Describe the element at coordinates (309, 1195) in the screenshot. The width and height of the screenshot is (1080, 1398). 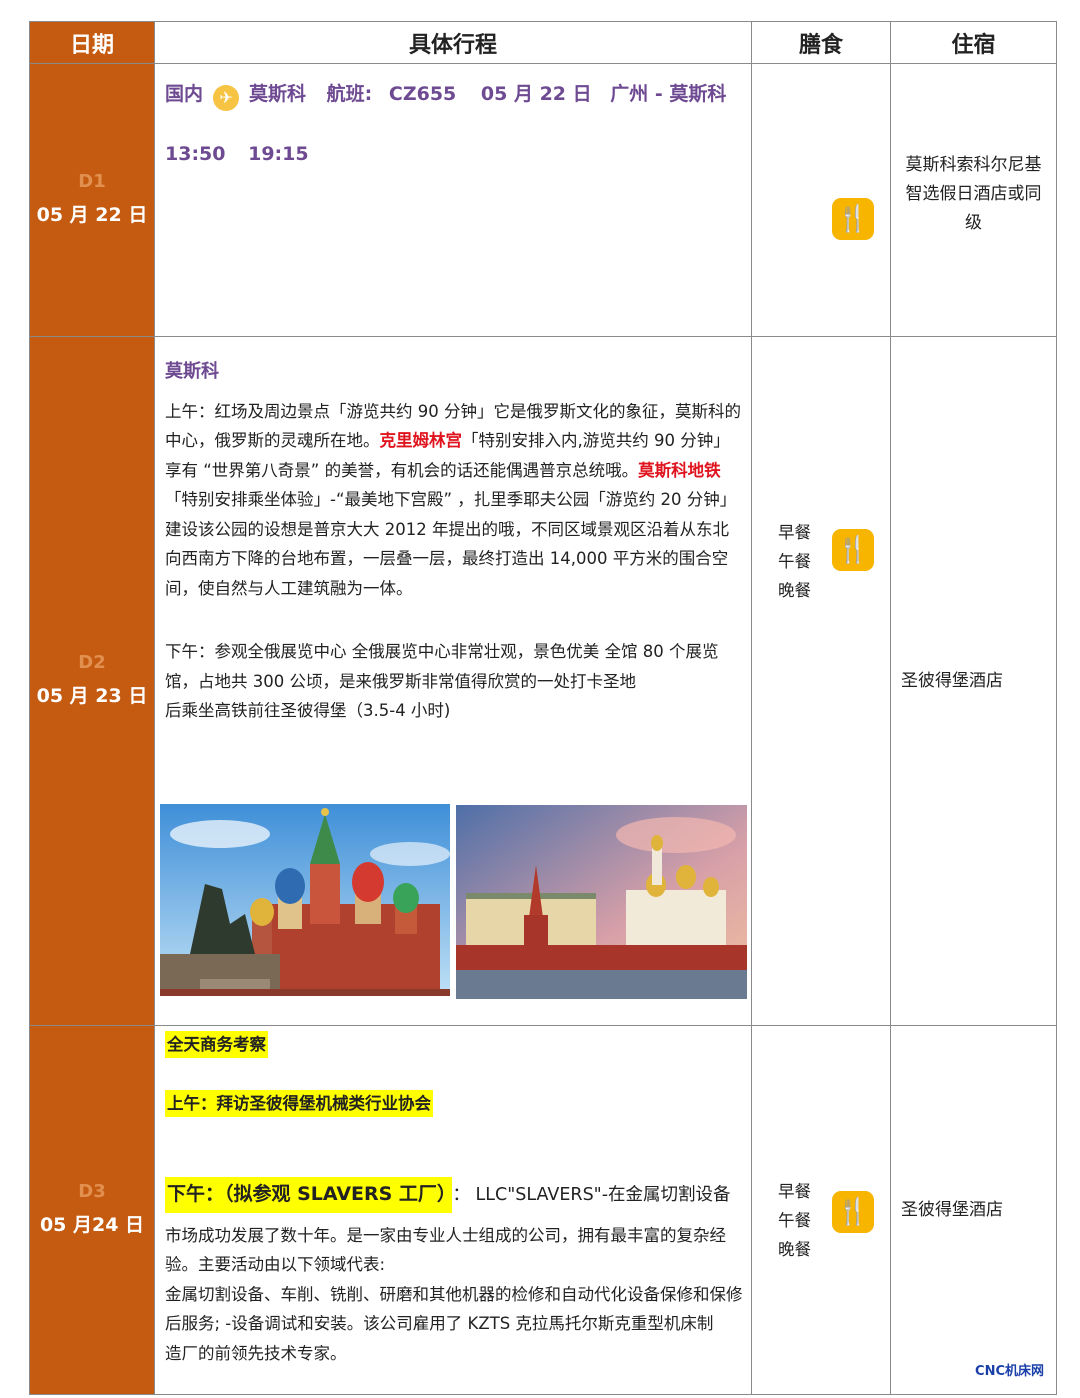
I see `afternoon-visit-heading: 下午：（拟参观 SLAVERS 工厂）` at that location.